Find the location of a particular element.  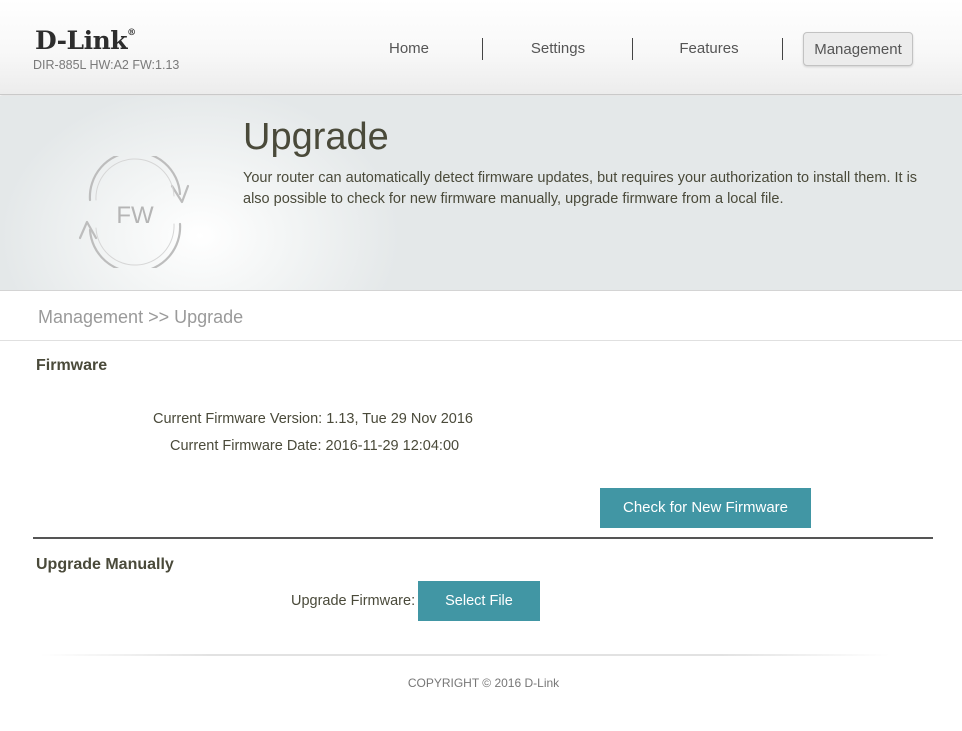

firmware-section-title: Firmware is located at coordinates (72, 365).